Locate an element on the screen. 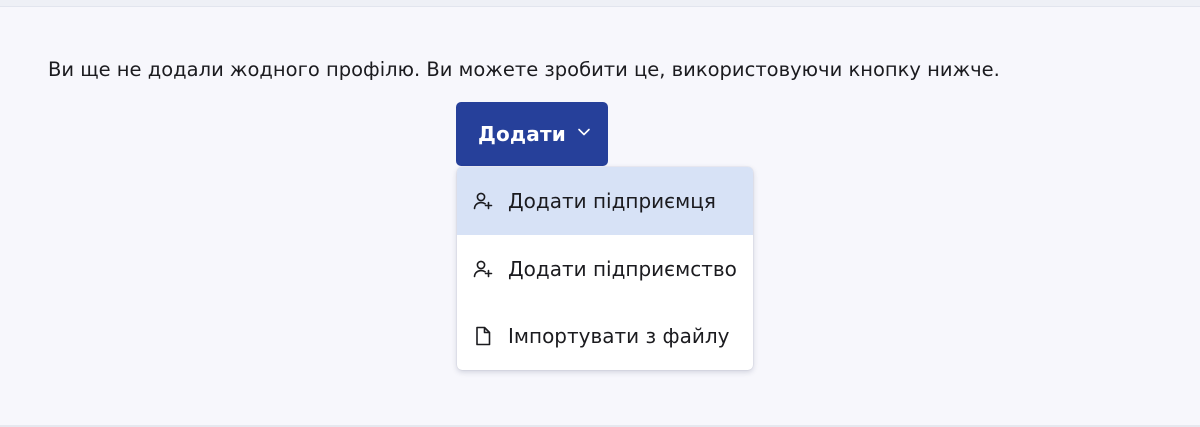  add-dropdown-button: Додати is located at coordinates (532, 134).